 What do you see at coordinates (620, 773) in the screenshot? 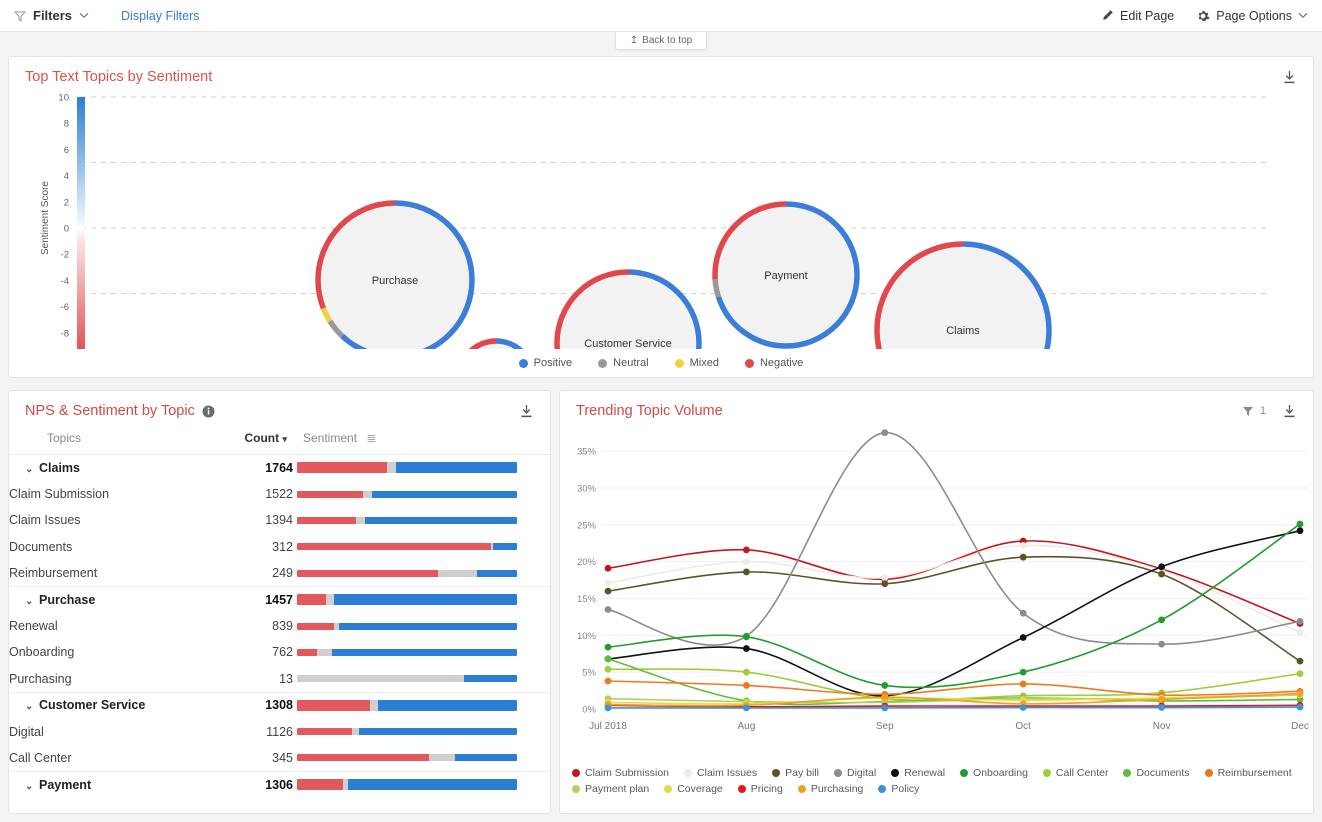
I see `legend-item-claim-submission: Claim Submission` at bounding box center [620, 773].